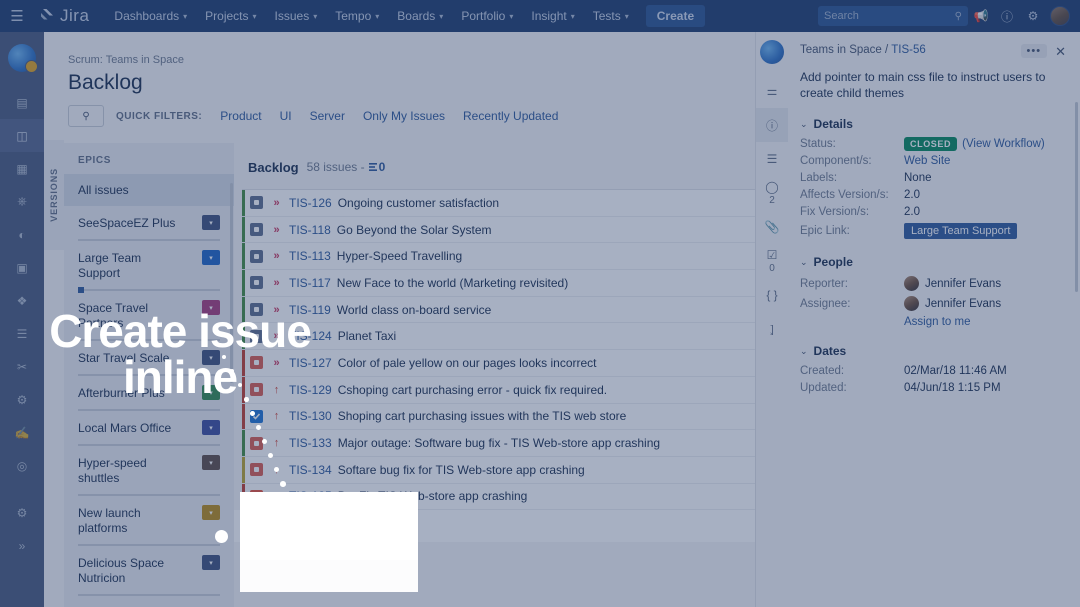 This screenshot has width=1080, height=607. Describe the element at coordinates (22, 267) in the screenshot. I see `monitor-icon: ▣` at that location.